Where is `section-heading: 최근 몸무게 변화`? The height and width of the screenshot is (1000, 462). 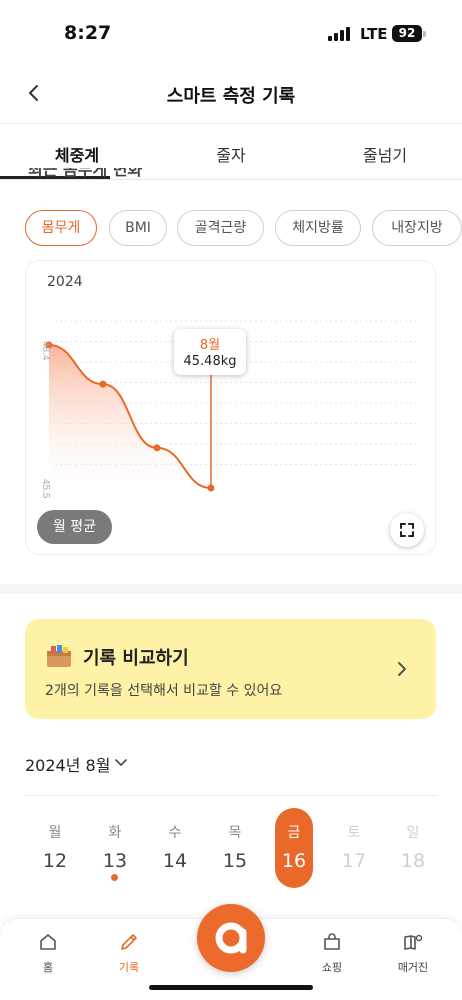
section-heading: 최근 몸무게 변화 is located at coordinates (85, 173).